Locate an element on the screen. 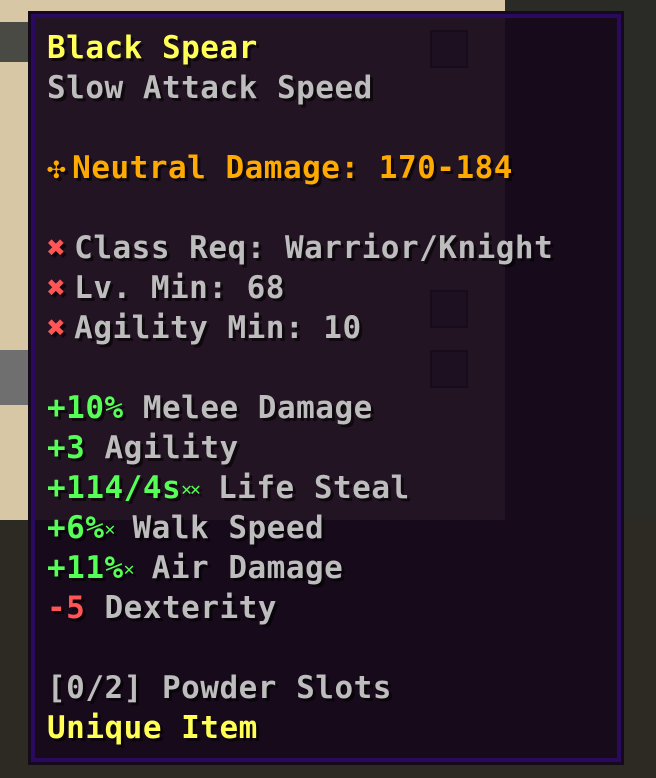  identification-line: +3 Agility is located at coordinates (328, 448).